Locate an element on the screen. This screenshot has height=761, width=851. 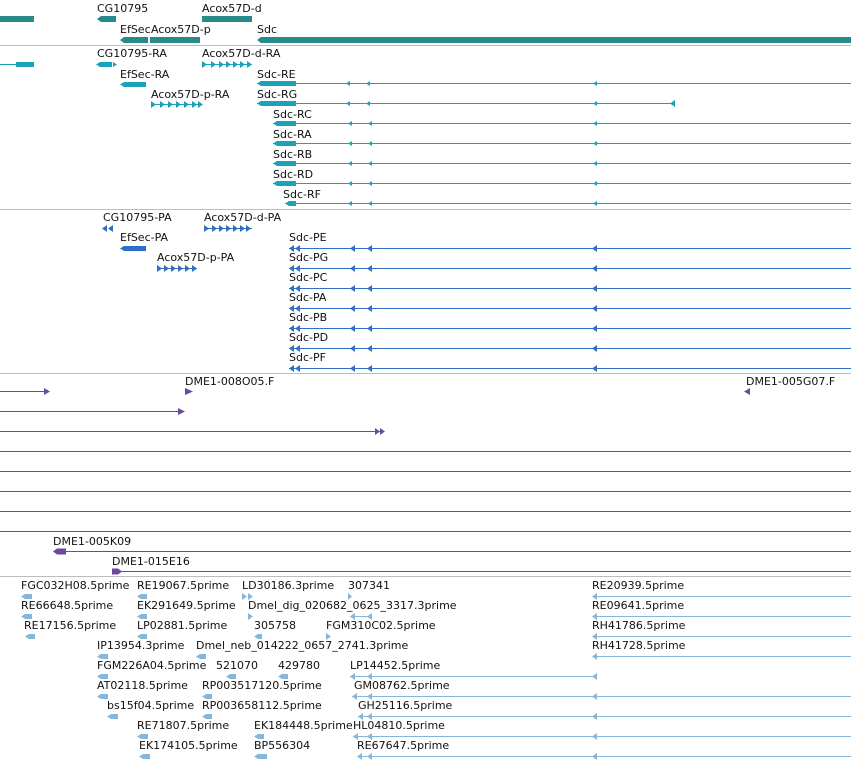
gene-label: CG10795 is located at coordinates (122, 8).